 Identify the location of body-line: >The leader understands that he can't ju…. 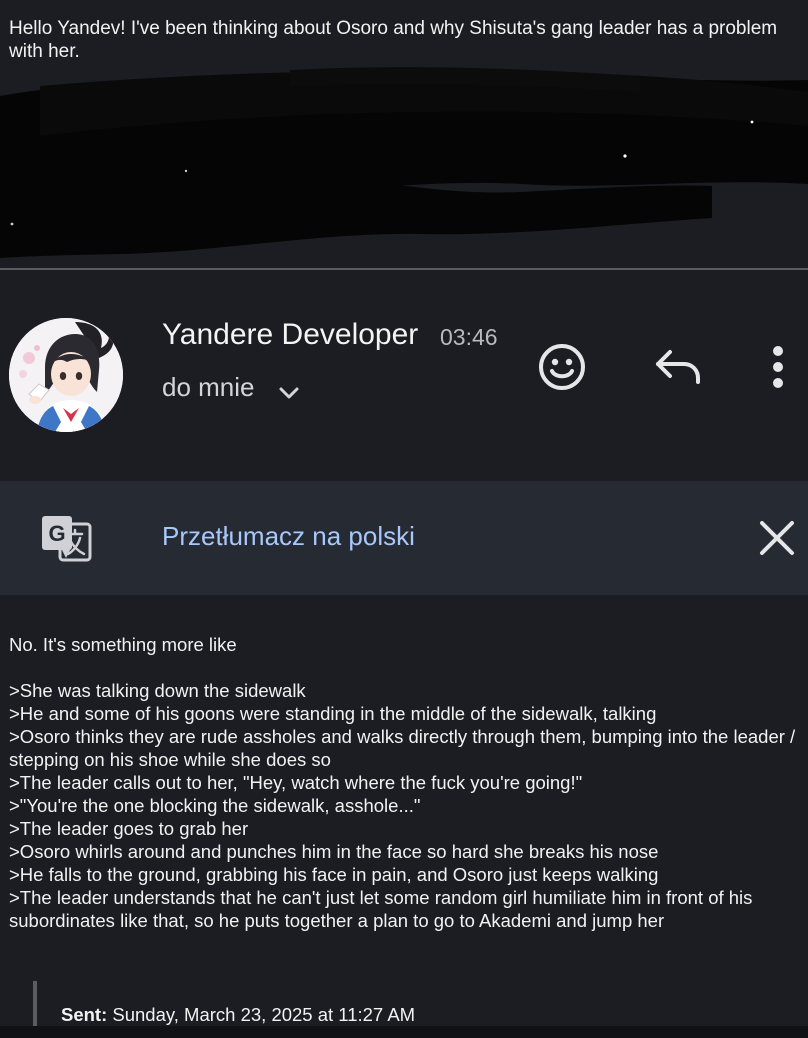
(383, 909).